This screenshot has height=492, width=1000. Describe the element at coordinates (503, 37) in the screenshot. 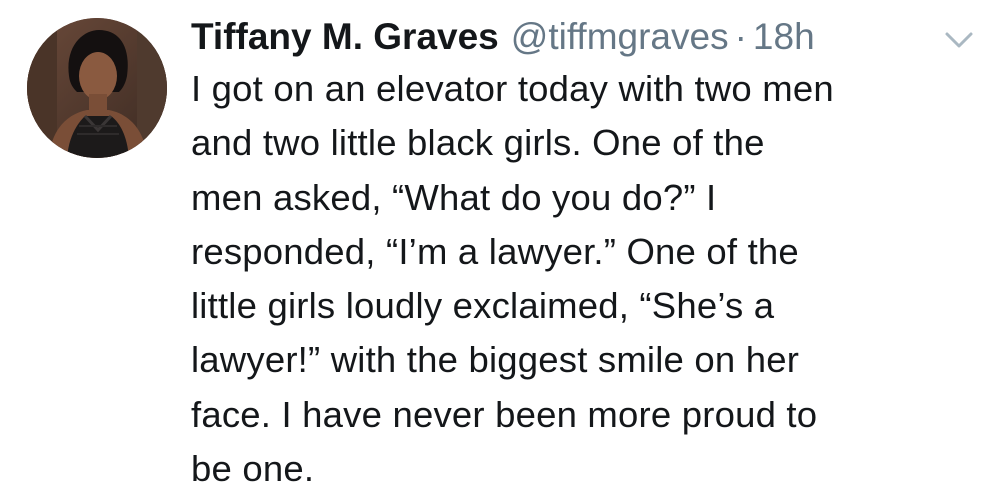

I see `tweet-header: Tiffany M. Graves @tiffmgraves · 18h` at that location.